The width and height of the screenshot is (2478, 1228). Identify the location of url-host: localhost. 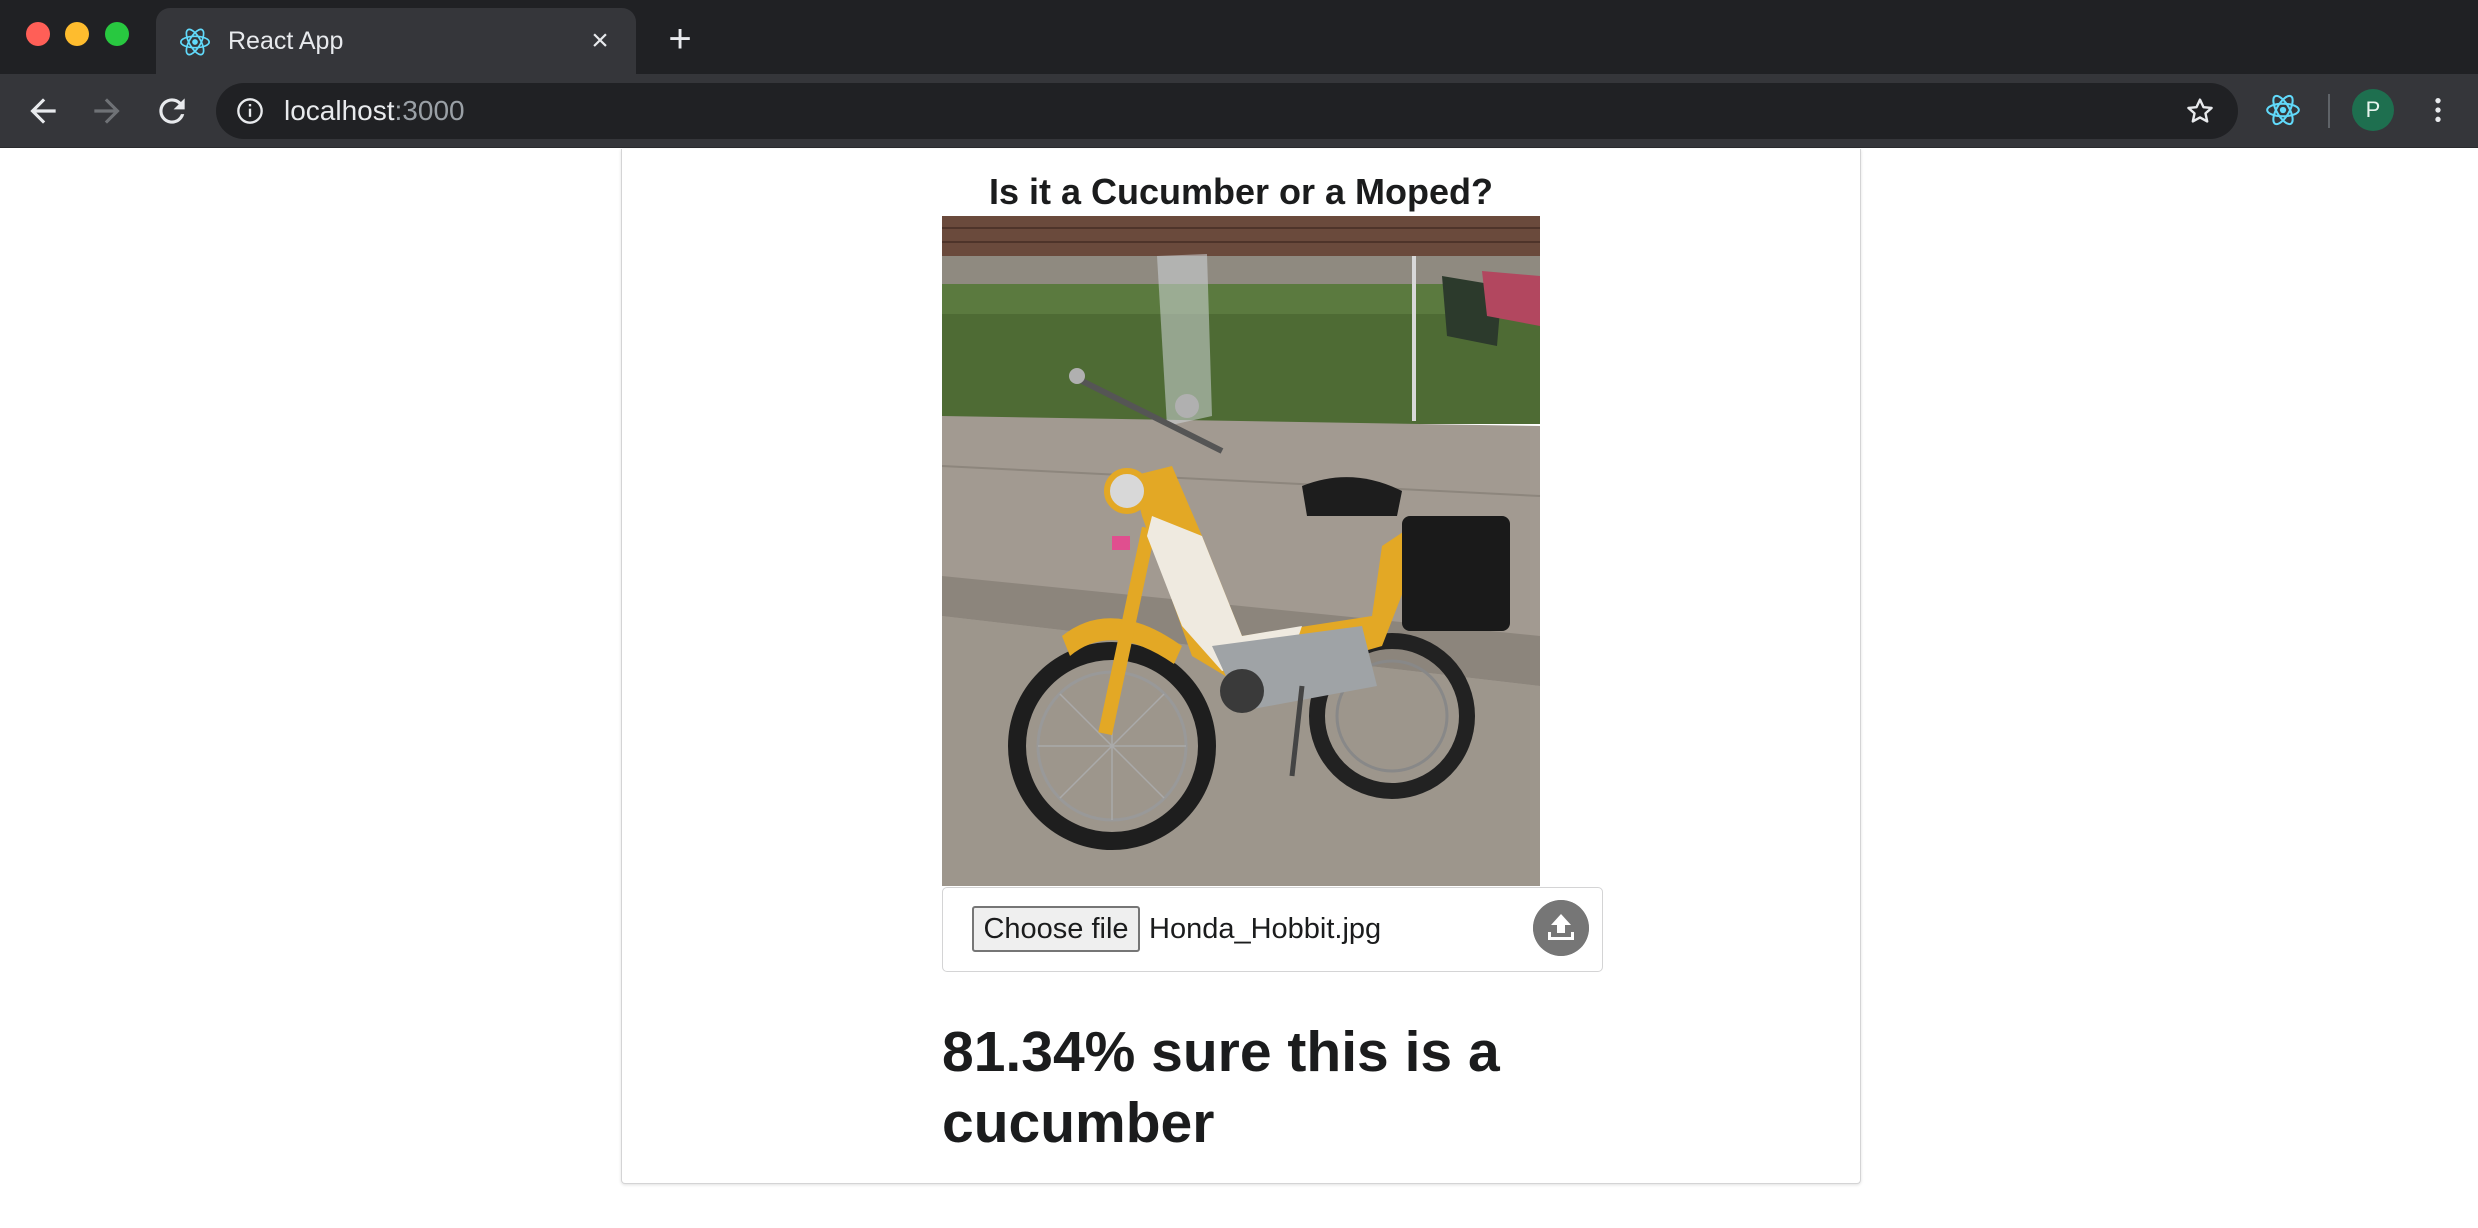
(339, 110).